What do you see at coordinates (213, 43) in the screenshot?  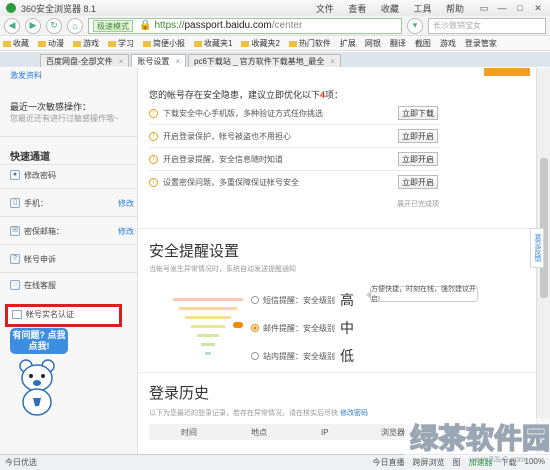 I see `bookmark-item: 收藏夹1` at bounding box center [213, 43].